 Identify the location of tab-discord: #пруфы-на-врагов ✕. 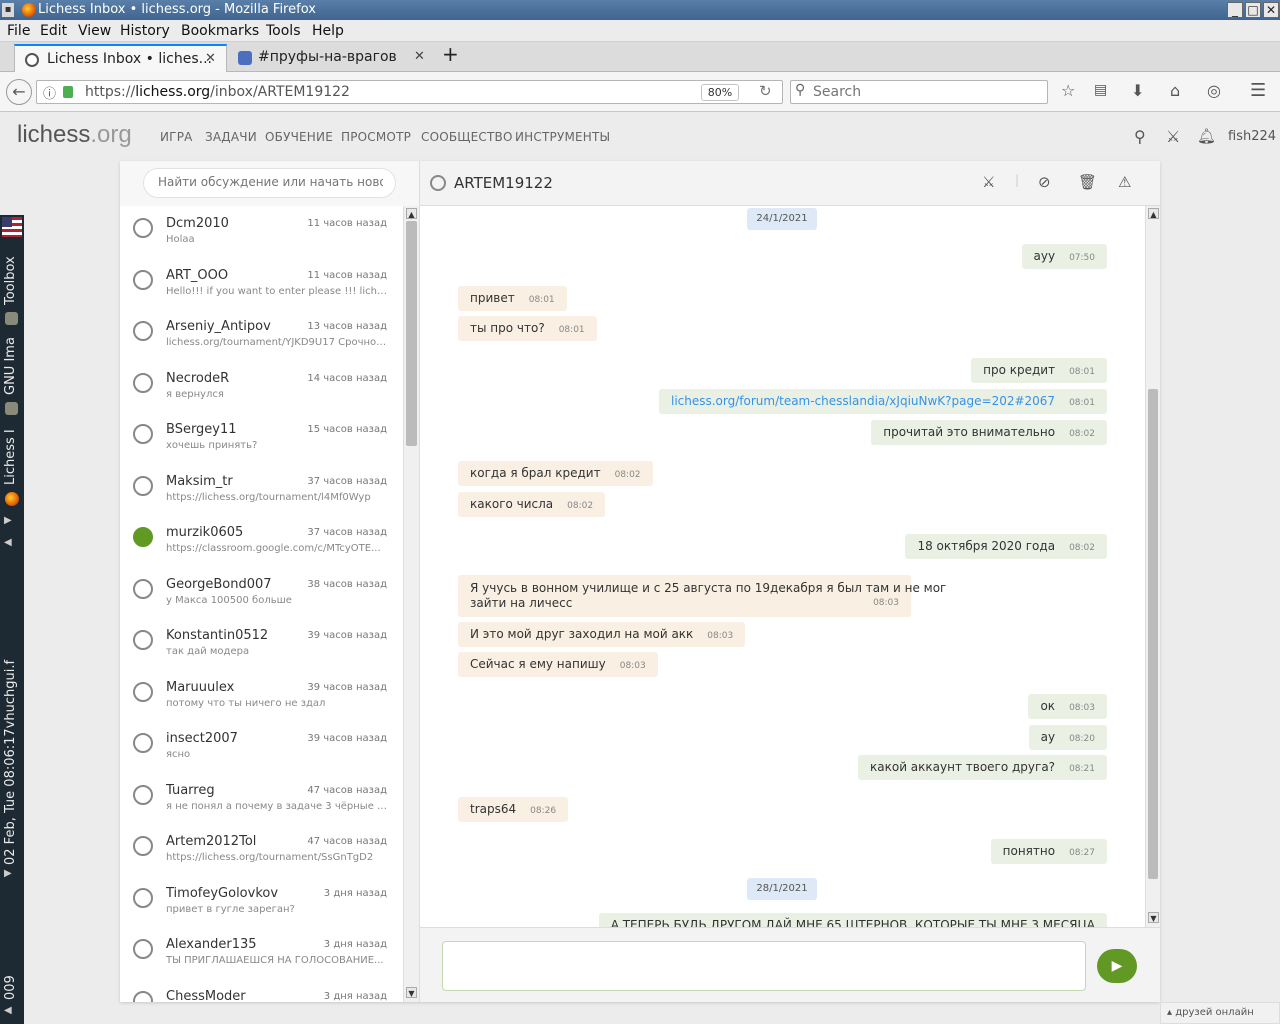
(332, 58).